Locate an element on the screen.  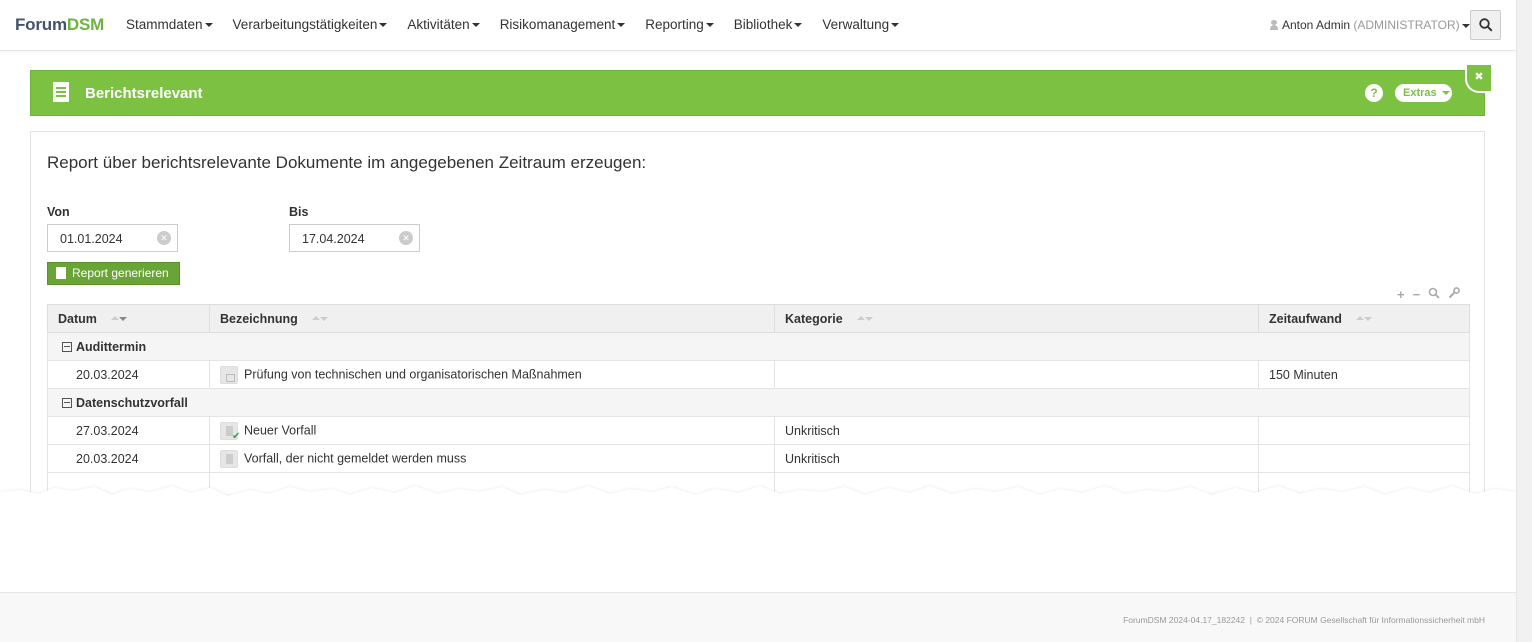
menu-stammdaten: Stammdaten is located at coordinates (169, 24).